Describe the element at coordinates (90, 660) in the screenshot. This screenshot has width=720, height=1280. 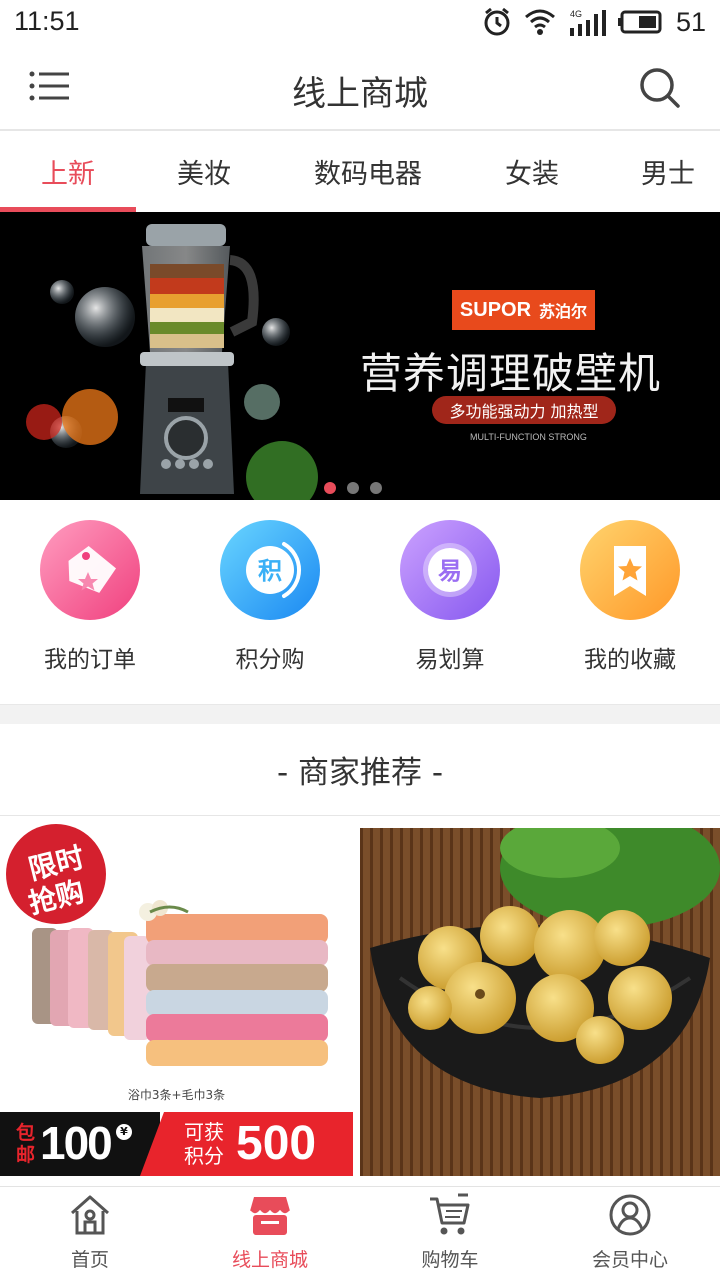
I see `quick-label: 我的订单` at that location.